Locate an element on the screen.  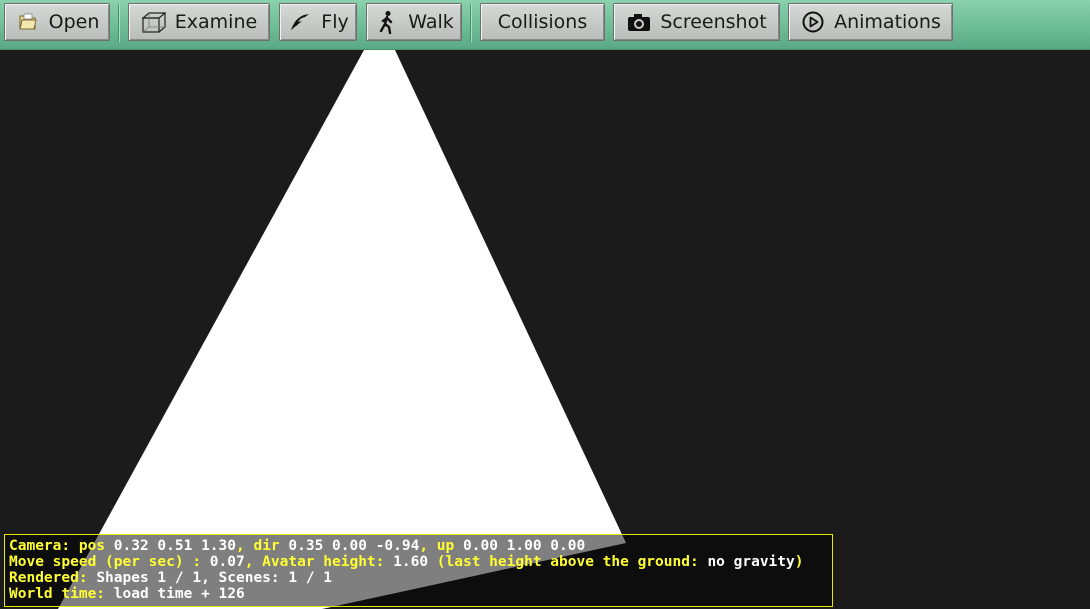
examine-button: Examine is located at coordinates (199, 22).